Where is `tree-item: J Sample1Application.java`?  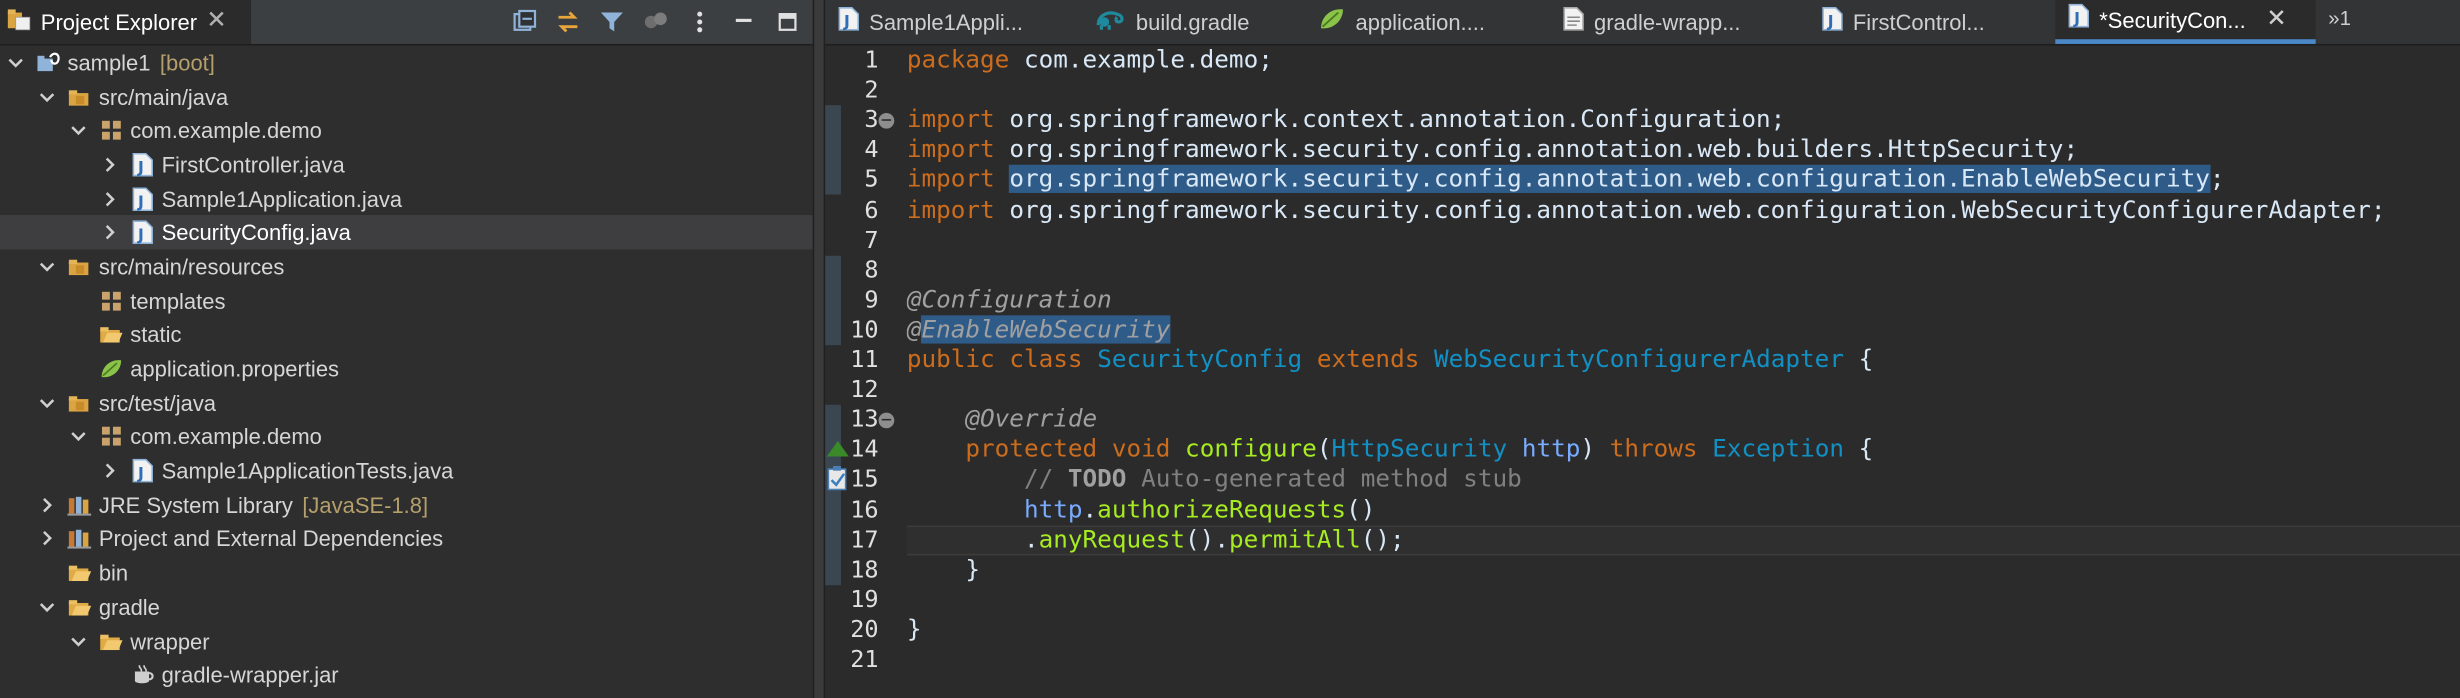
tree-item: J Sample1Application.java is located at coordinates (406, 199).